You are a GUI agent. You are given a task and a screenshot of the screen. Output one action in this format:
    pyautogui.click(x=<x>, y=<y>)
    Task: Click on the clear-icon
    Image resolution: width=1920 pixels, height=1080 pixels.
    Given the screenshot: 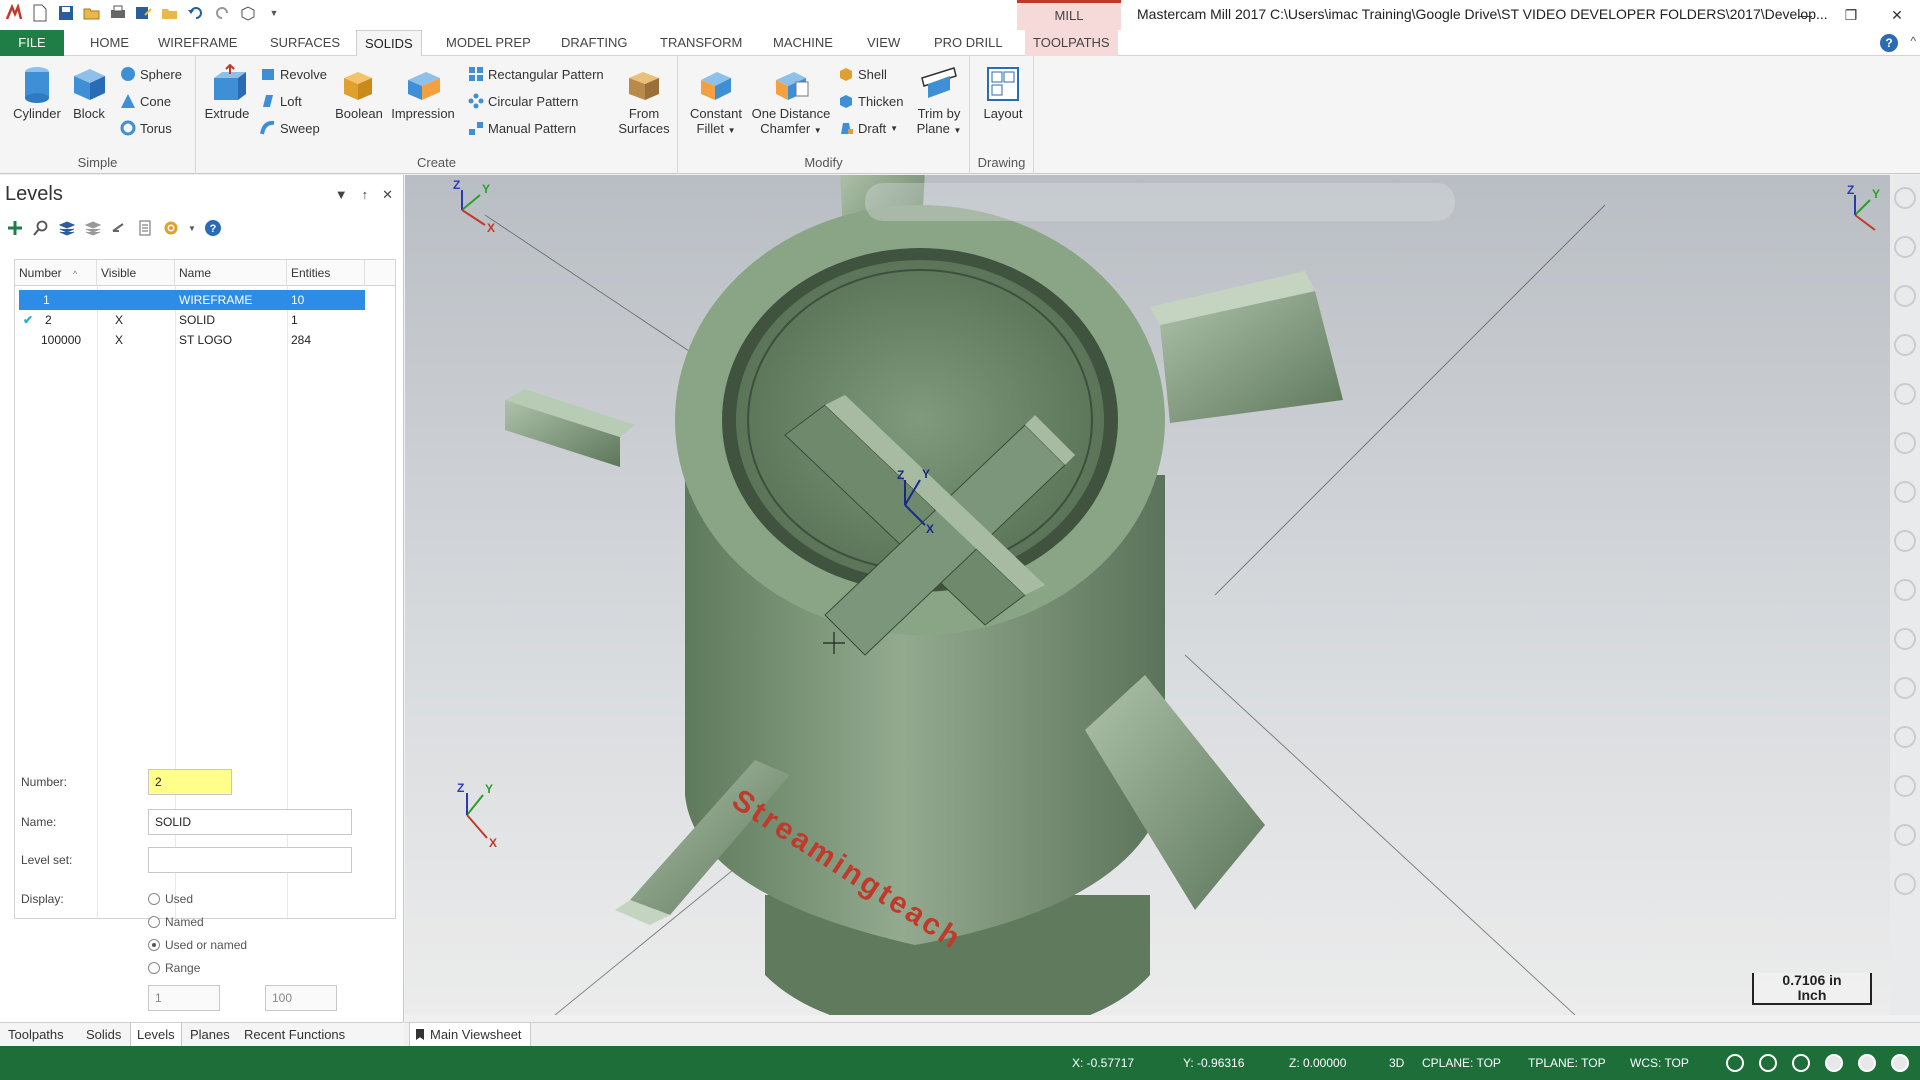 What is the action you would take?
    pyautogui.click(x=1905, y=884)
    